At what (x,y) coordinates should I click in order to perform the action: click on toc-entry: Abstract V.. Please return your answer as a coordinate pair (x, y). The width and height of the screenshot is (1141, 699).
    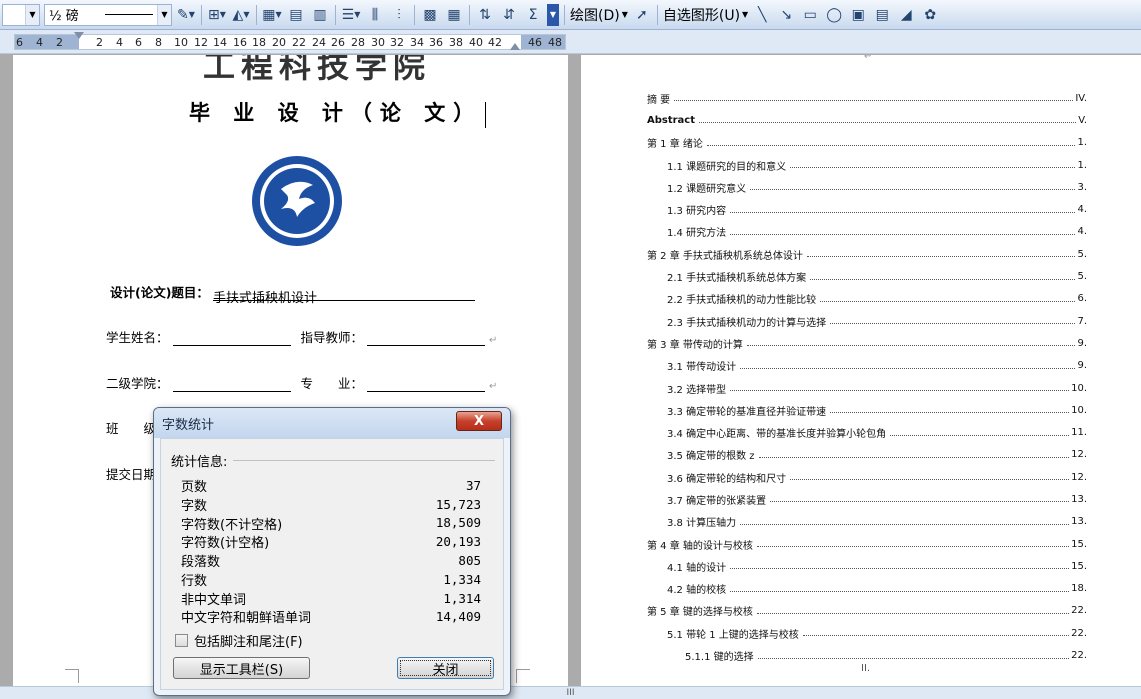
    Looking at the image, I should click on (867, 120).